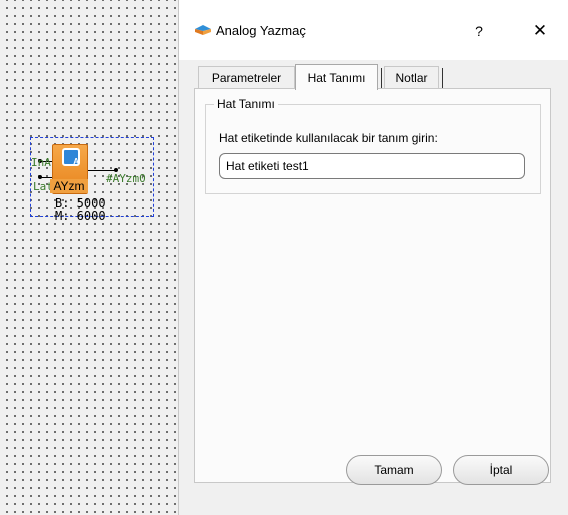  What do you see at coordinates (69, 186) in the screenshot?
I see `block-name: AYzm` at bounding box center [69, 186].